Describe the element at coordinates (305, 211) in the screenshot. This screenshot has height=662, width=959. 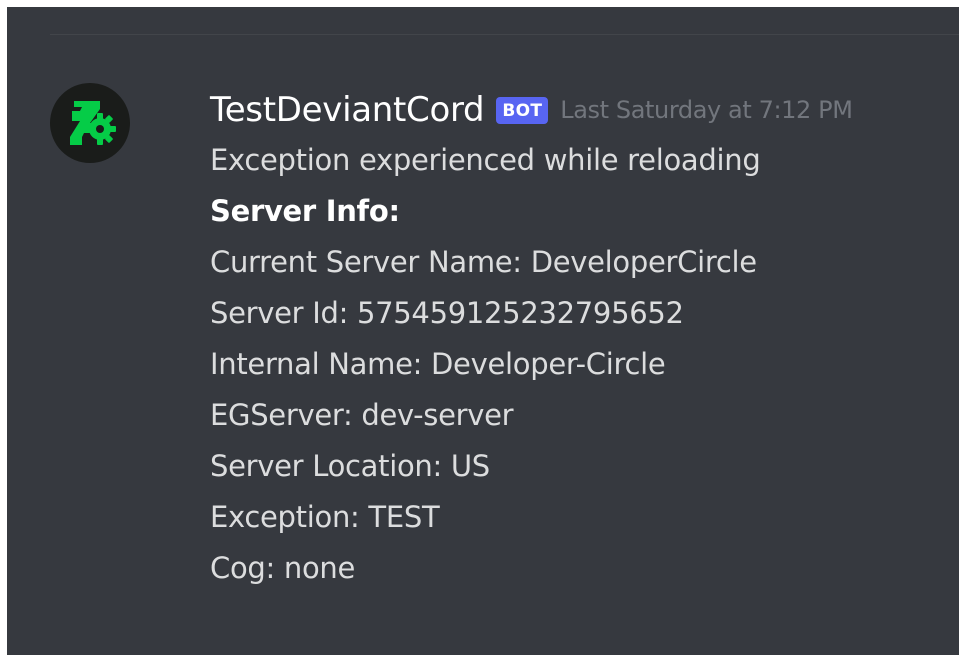
I see `message-line-heading: Server Info:` at that location.